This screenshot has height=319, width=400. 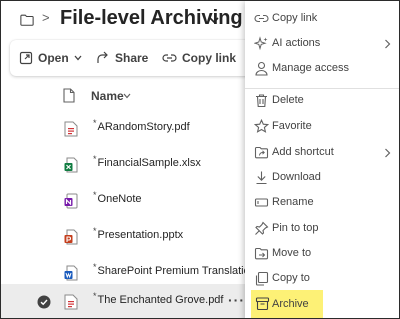 What do you see at coordinates (321, 19) in the screenshot?
I see `menu-item-copy-link: Copy link` at bounding box center [321, 19].